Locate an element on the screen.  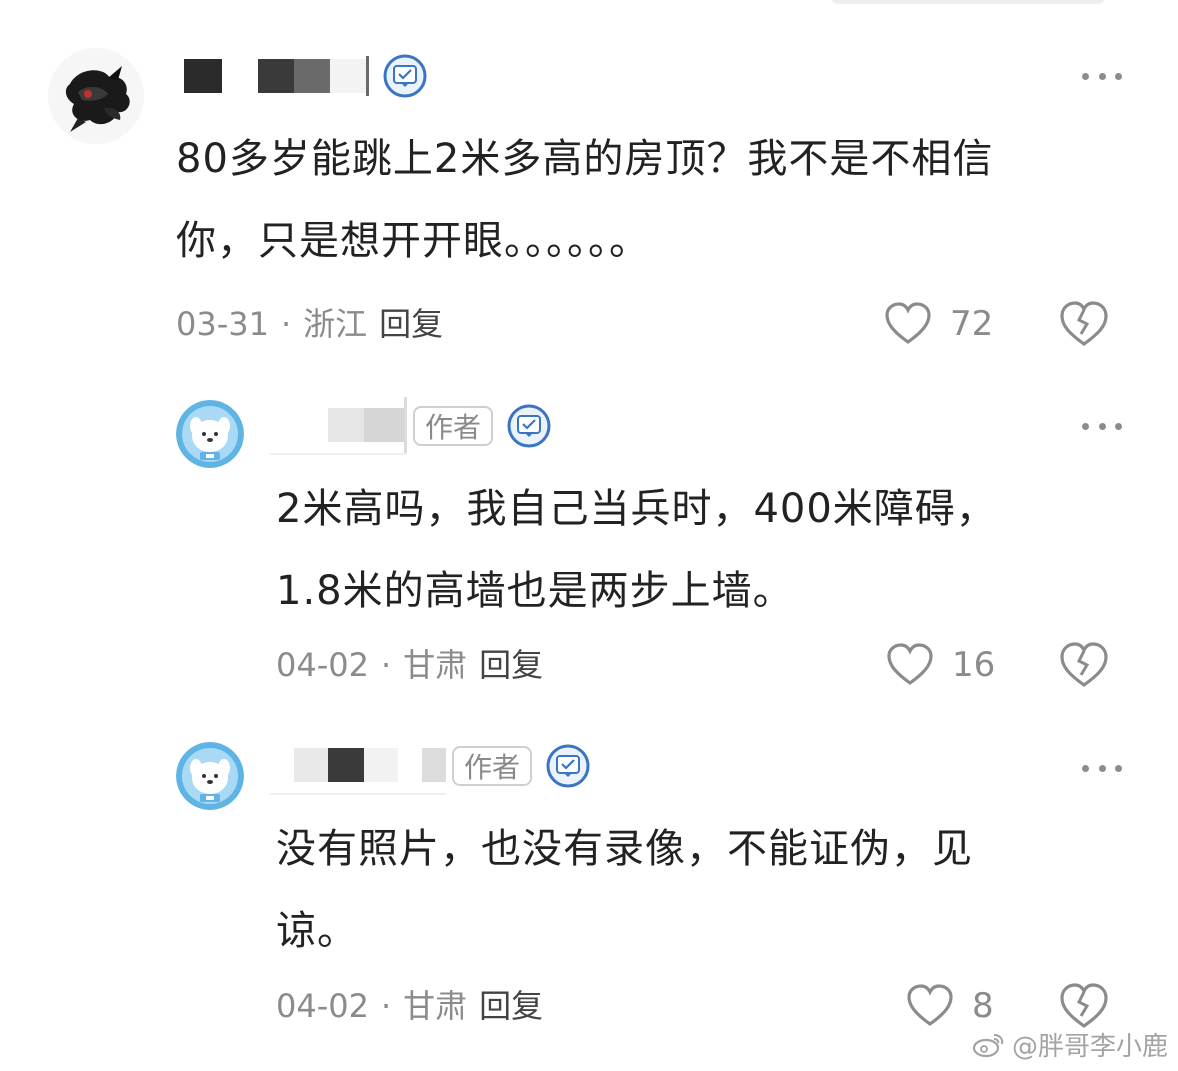
like-button: 8 is located at coordinates (950, 1006).